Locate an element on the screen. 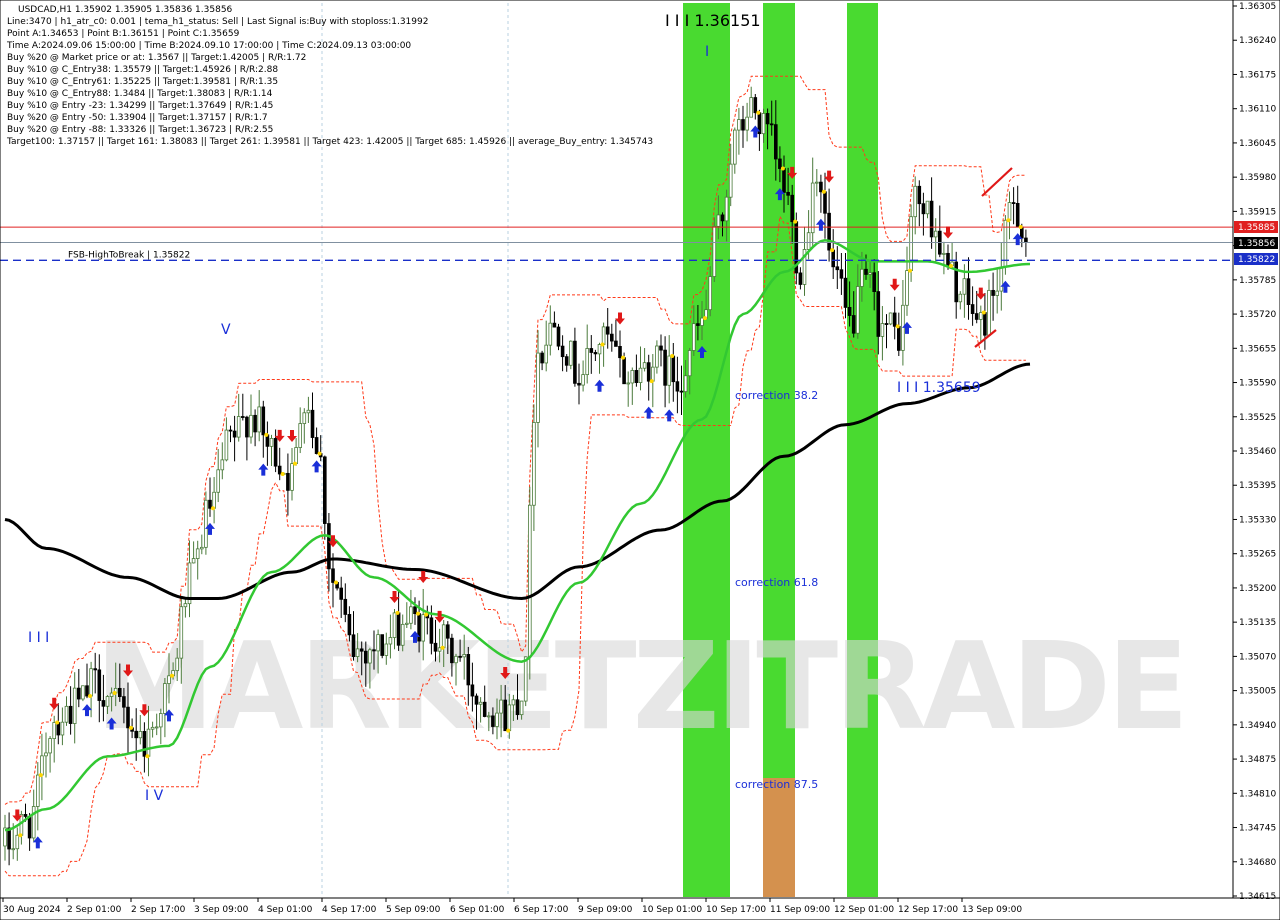 The width and height of the screenshot is (1280, 924). y-tick-label: 1.36240 is located at coordinates (1257, 41).